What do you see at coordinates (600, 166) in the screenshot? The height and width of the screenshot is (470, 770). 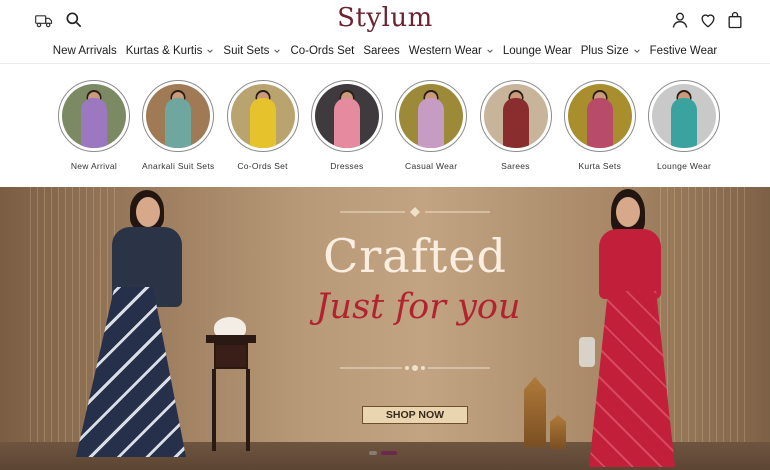 I see `category-label: Kurta Sets` at bounding box center [600, 166].